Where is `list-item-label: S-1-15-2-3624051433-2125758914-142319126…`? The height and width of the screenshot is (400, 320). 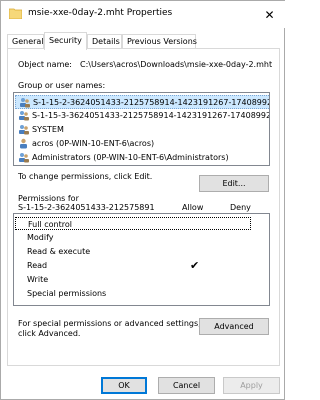 list-item-label: S-1-15-2-3624051433-2125758914-142319126… is located at coordinates (151, 102).